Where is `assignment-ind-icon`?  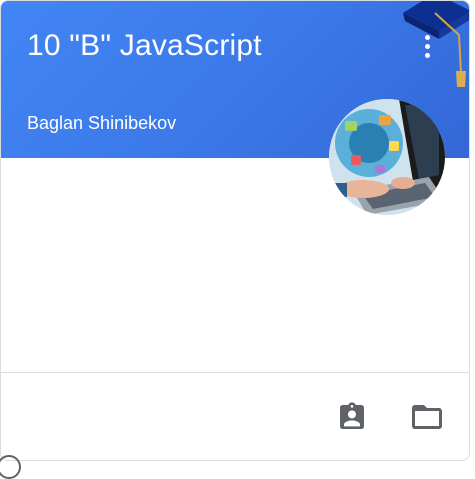 assignment-ind-icon is located at coordinates (352, 415).